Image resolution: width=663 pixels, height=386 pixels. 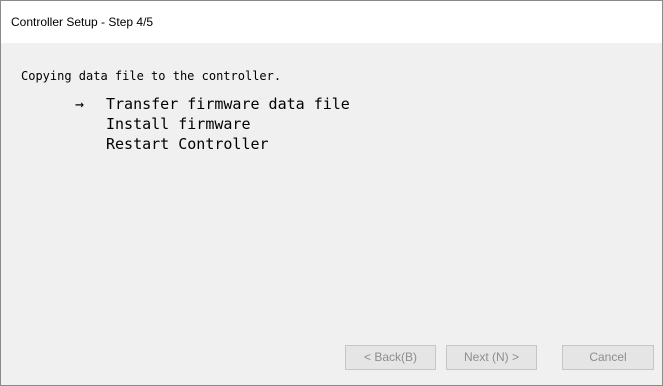 What do you see at coordinates (390, 357) in the screenshot?
I see `back-button: < Back(B)` at bounding box center [390, 357].